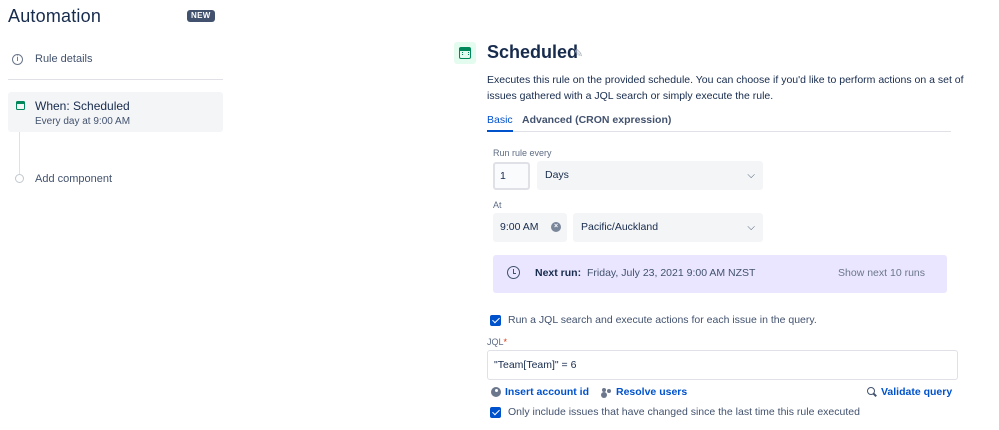 This screenshot has width=999, height=430. I want to click on schedule-tabs: Basic Advanced (CRON expression), so click(719, 122).